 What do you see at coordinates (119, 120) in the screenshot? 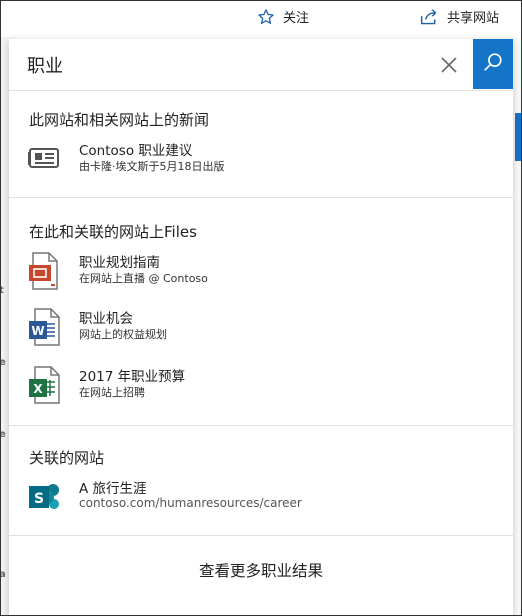
I see `news-section-title: 此网站和相关网站上的新闻` at bounding box center [119, 120].